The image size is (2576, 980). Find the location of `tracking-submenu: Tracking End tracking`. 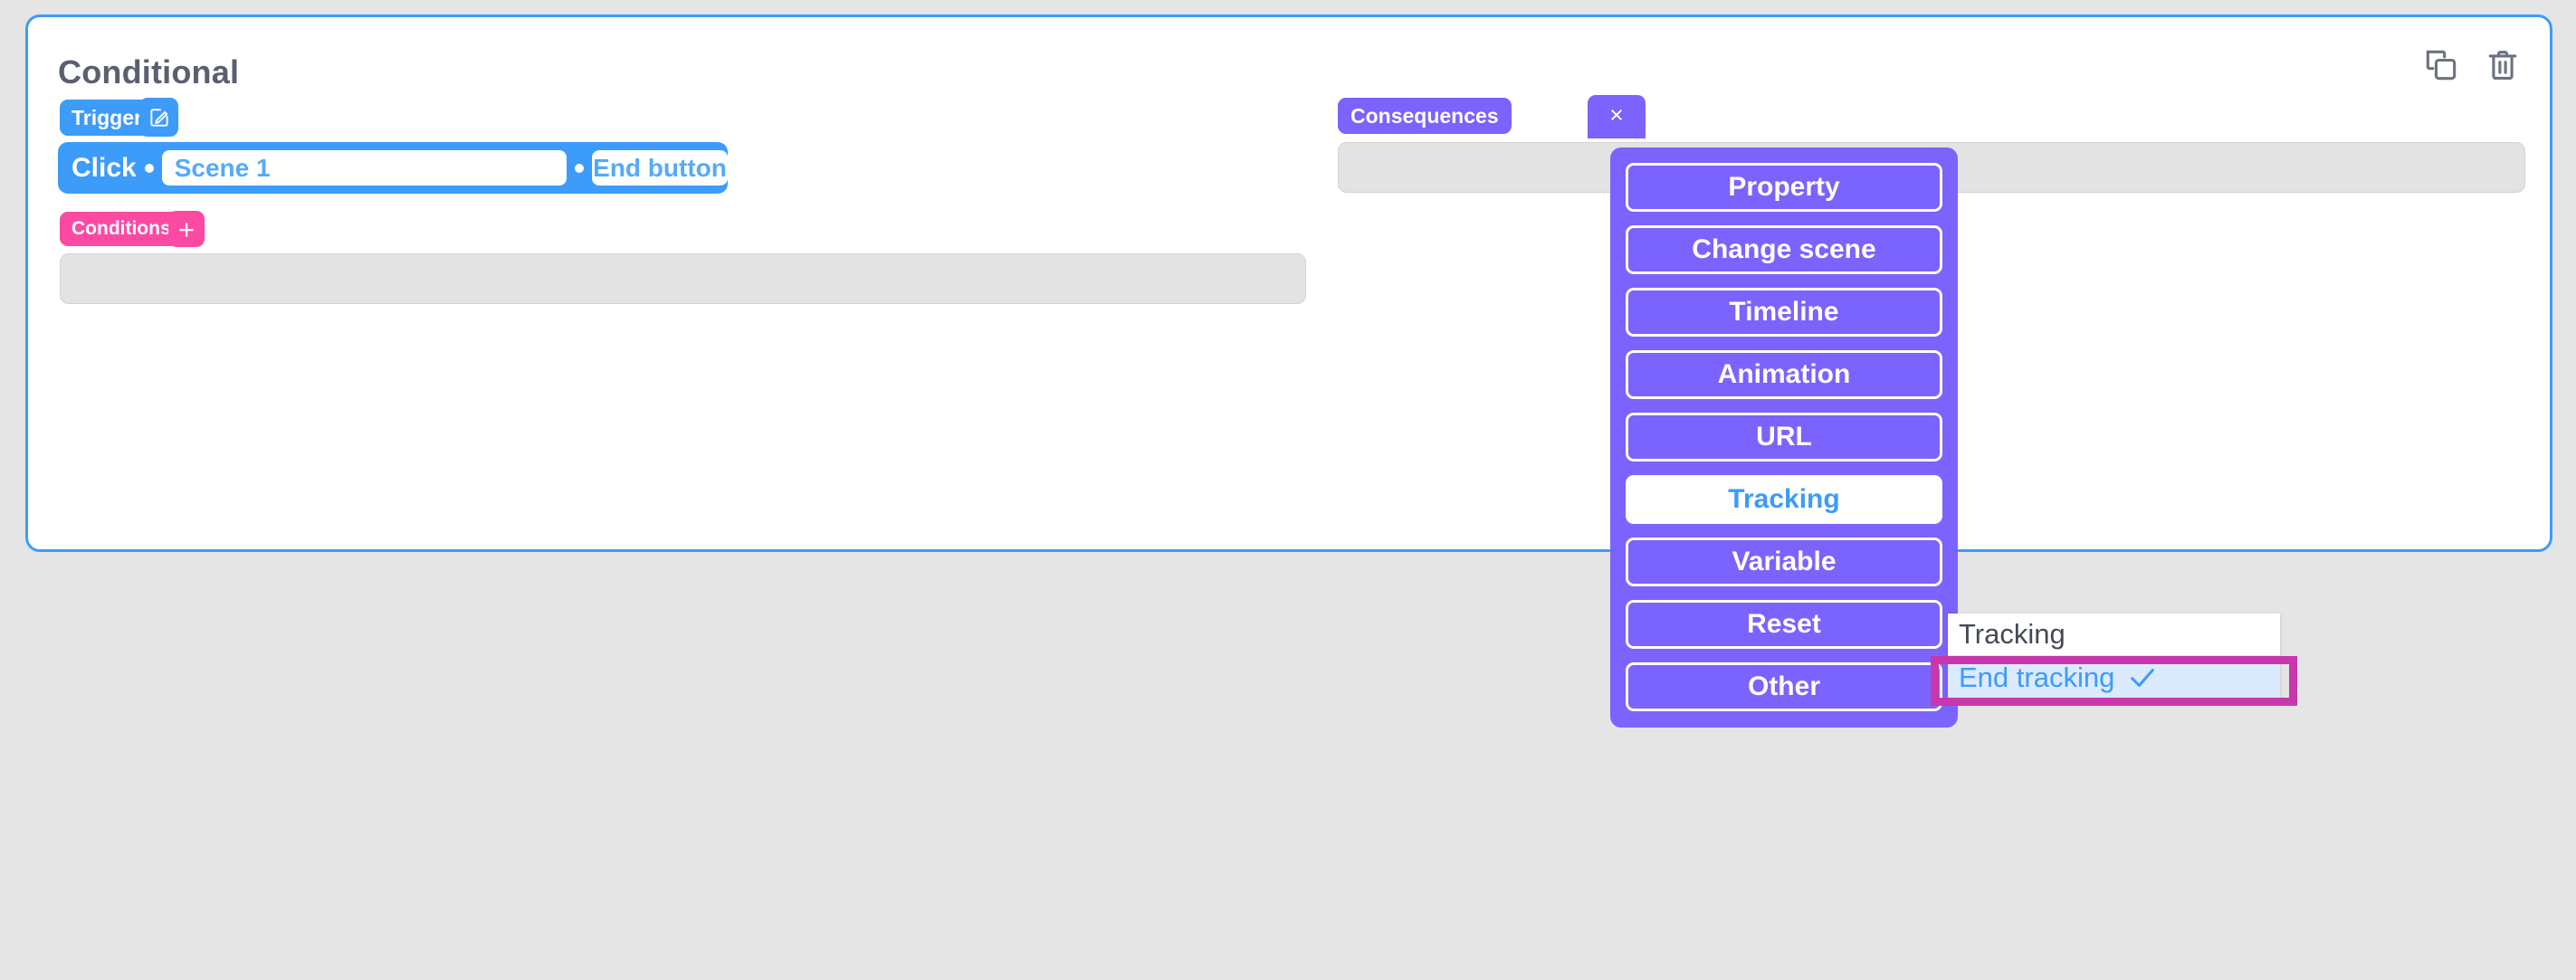

tracking-submenu: Tracking End tracking is located at coordinates (2114, 657).